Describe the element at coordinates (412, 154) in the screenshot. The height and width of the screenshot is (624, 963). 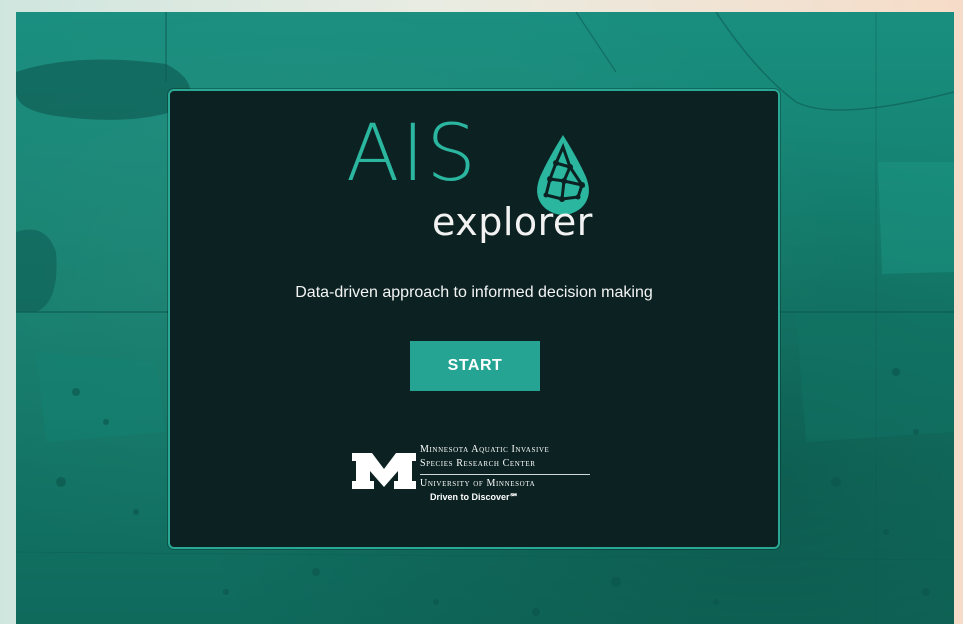
I see `logo-title: AIS` at that location.